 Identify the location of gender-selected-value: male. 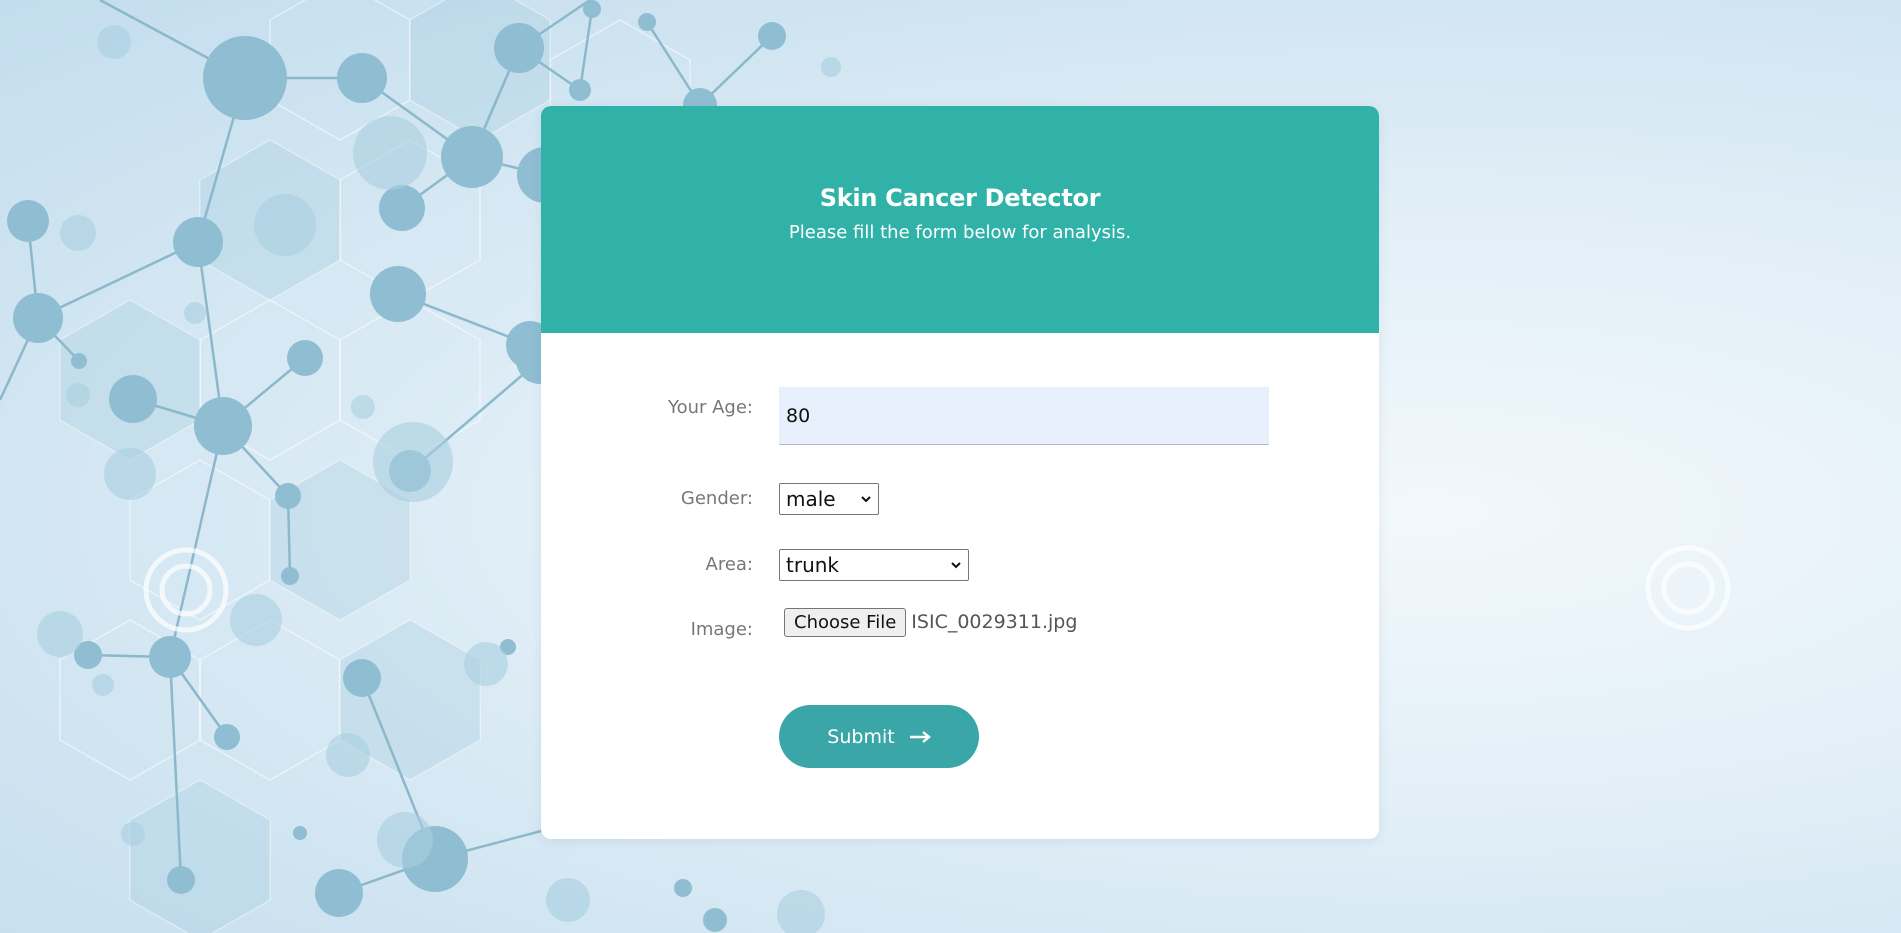
(811, 499).